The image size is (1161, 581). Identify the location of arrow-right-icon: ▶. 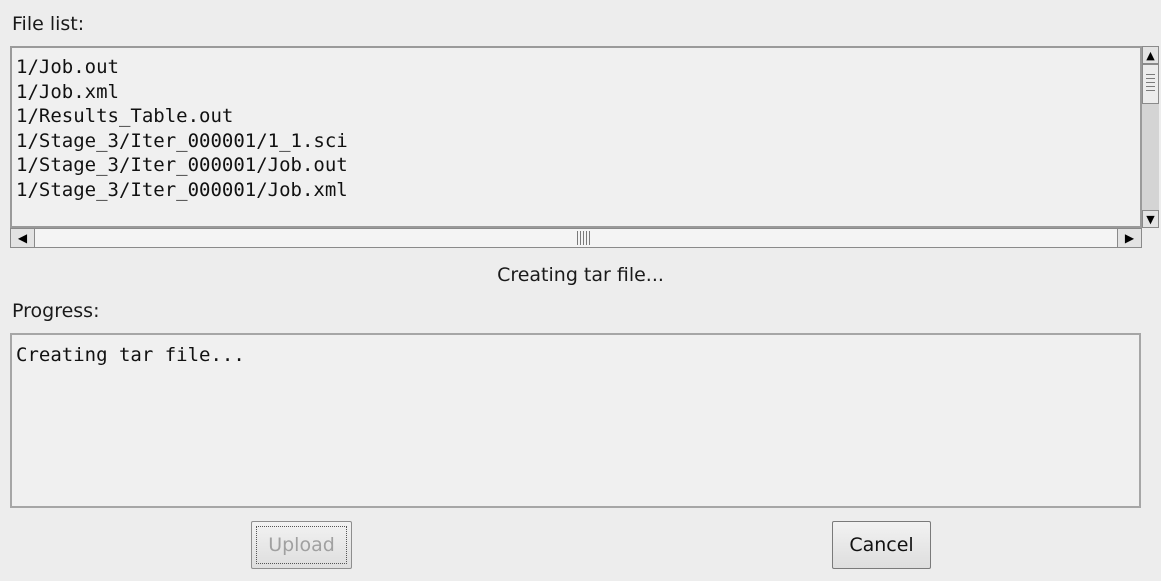
(1129, 238).